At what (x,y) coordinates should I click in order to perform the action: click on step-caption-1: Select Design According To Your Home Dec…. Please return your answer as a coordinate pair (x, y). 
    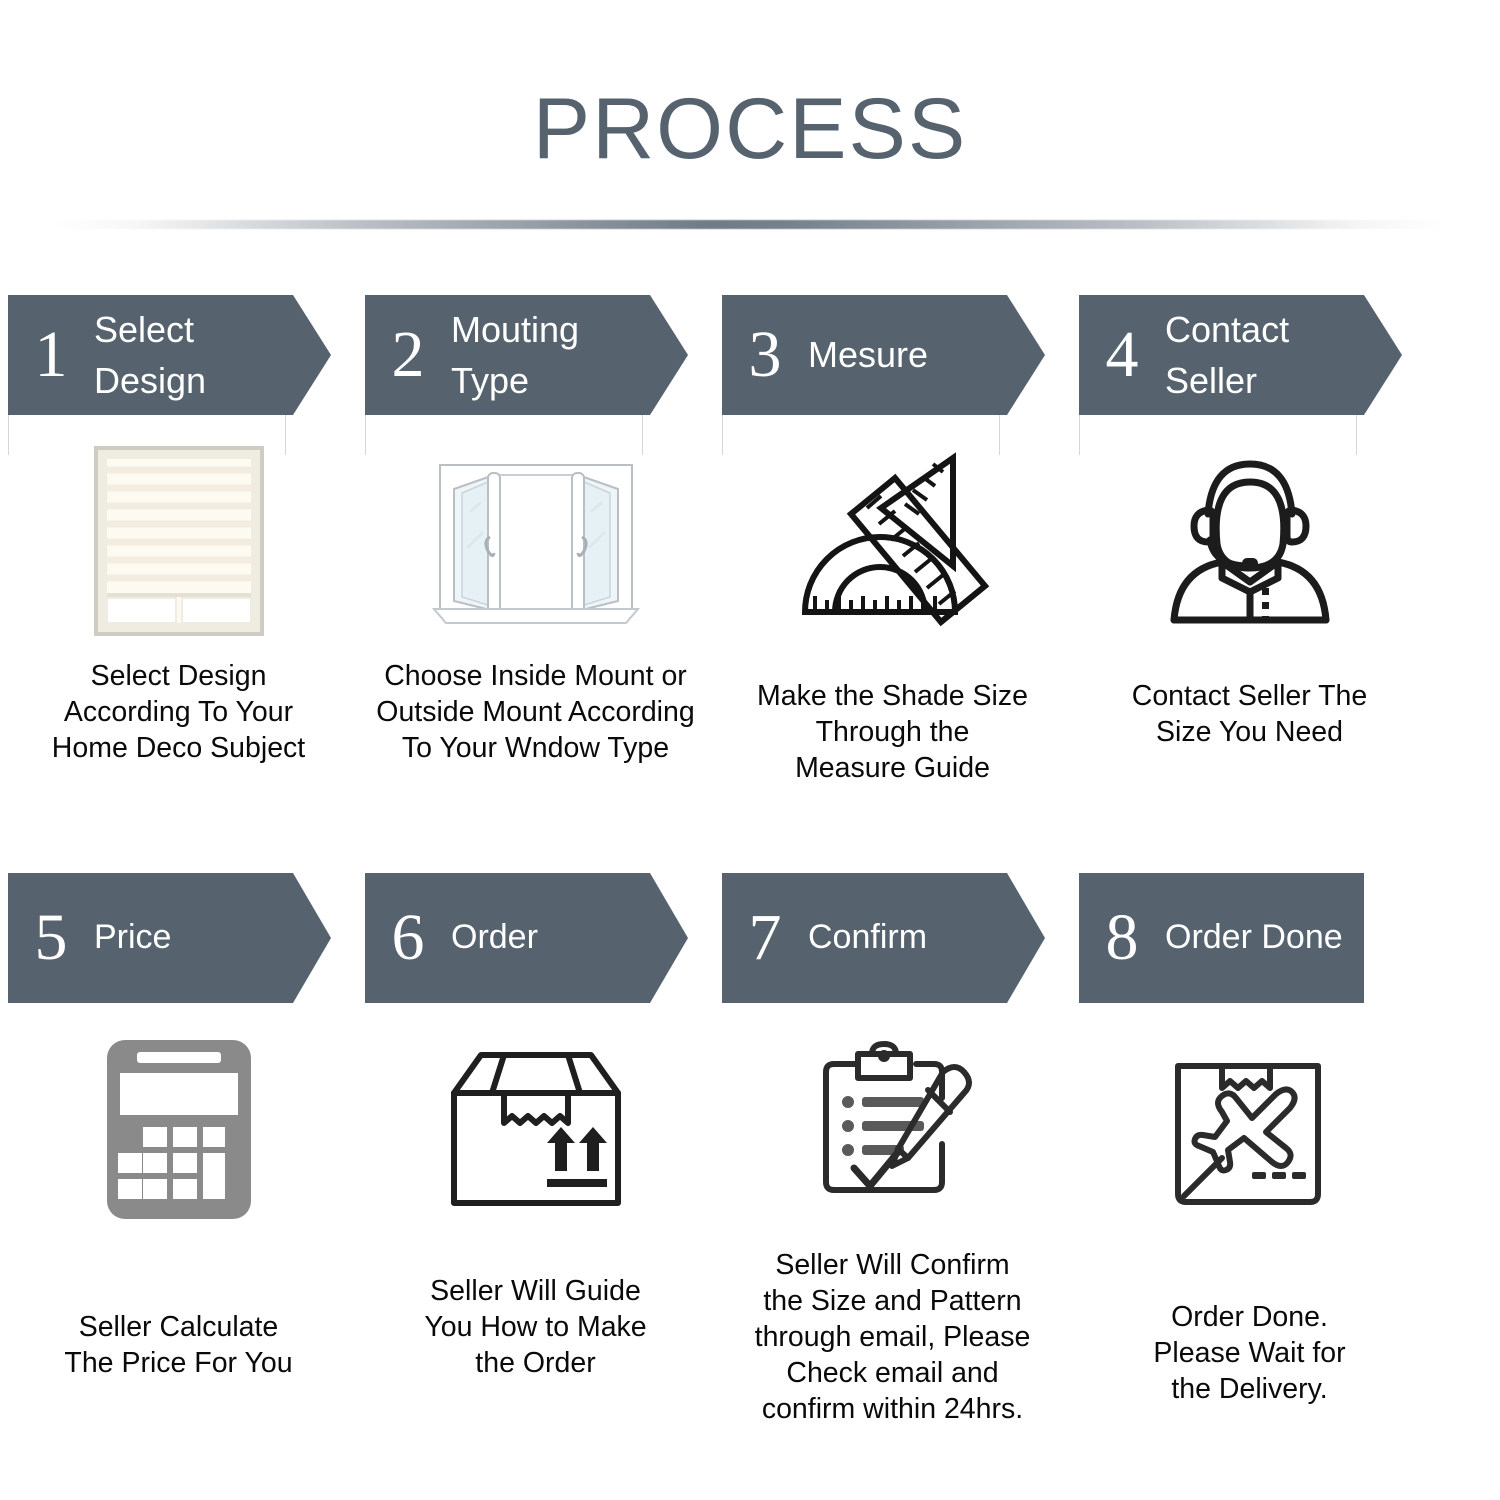
    Looking at the image, I should click on (178, 712).